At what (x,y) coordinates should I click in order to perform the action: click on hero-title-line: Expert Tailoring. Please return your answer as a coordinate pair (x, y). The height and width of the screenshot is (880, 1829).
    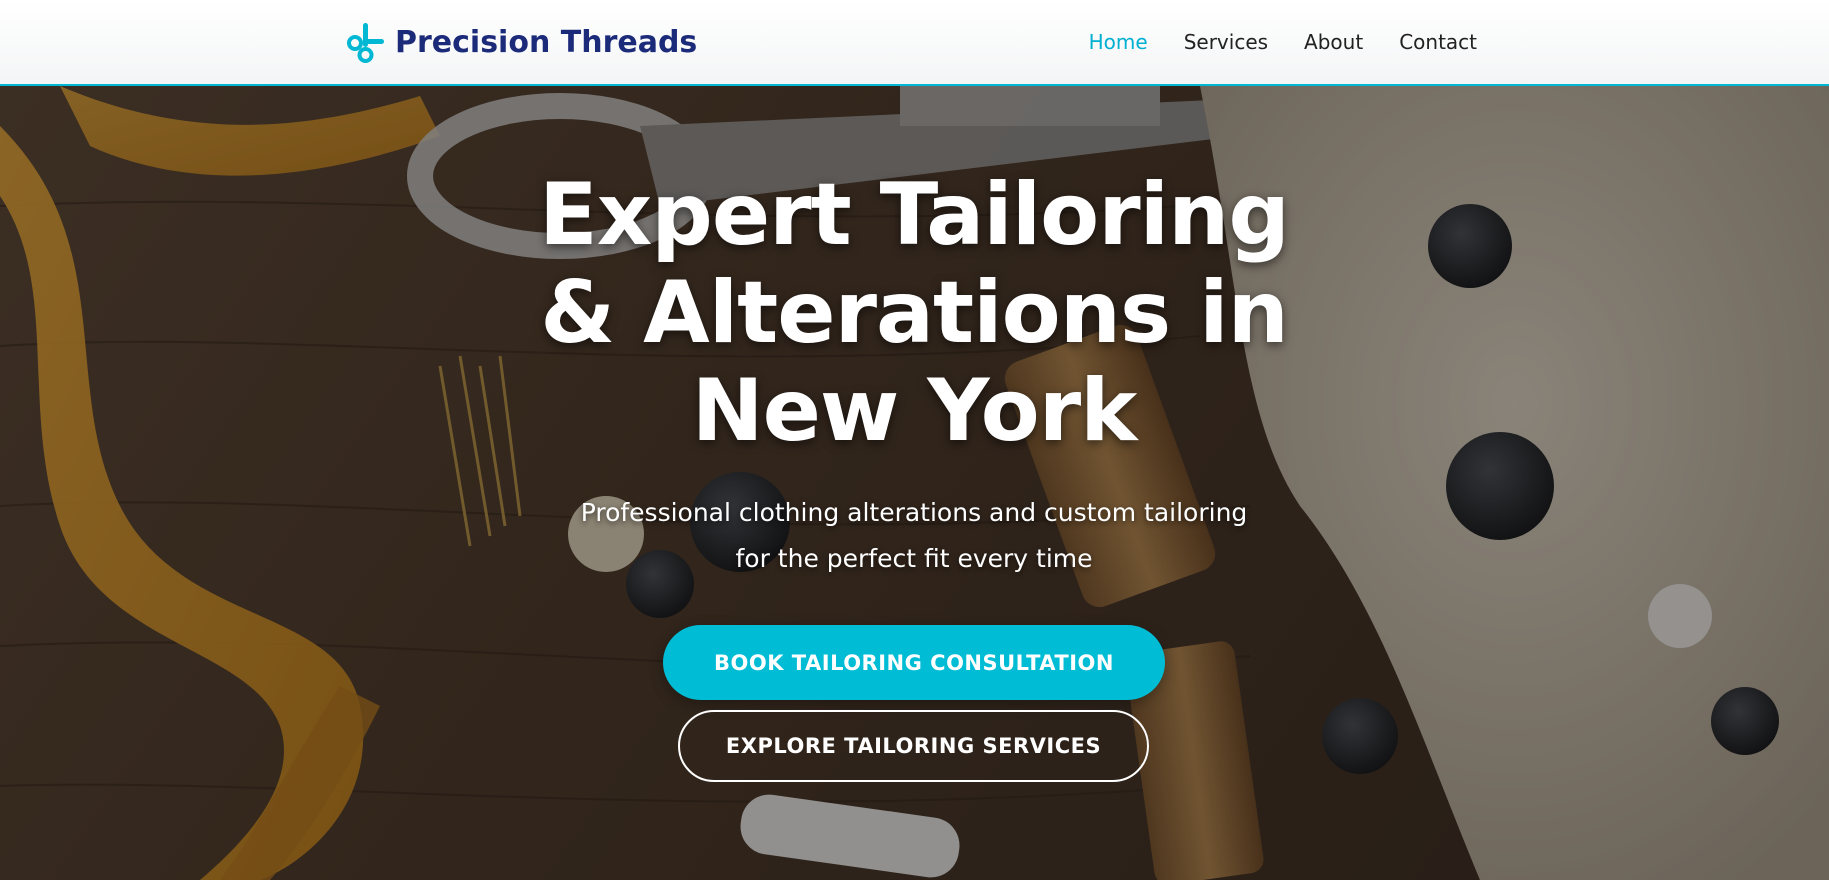
    Looking at the image, I should click on (914, 215).